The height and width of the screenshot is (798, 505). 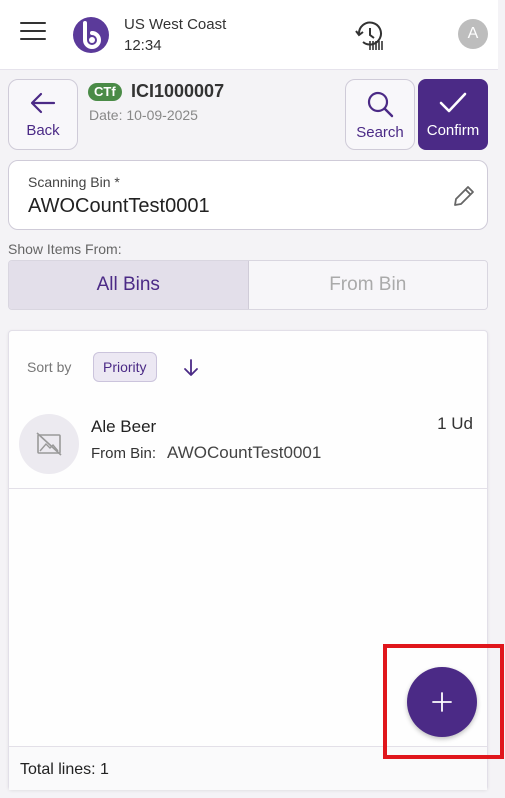 What do you see at coordinates (455, 423) in the screenshot?
I see `item-quantity: 1 Ud` at bounding box center [455, 423].